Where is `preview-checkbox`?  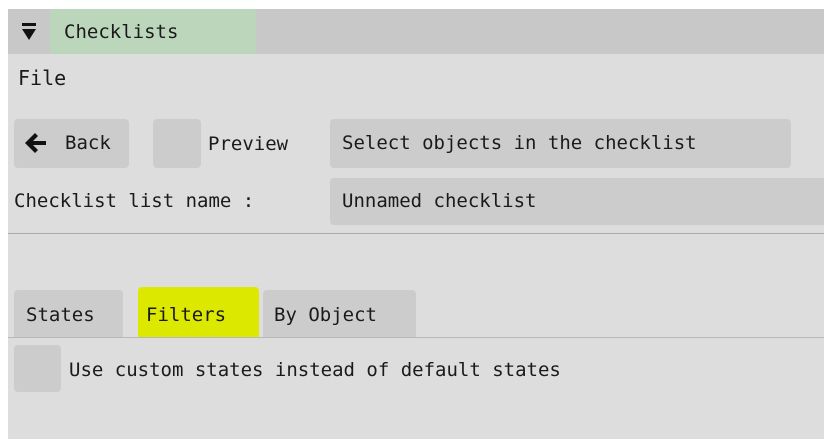
preview-checkbox is located at coordinates (177, 143).